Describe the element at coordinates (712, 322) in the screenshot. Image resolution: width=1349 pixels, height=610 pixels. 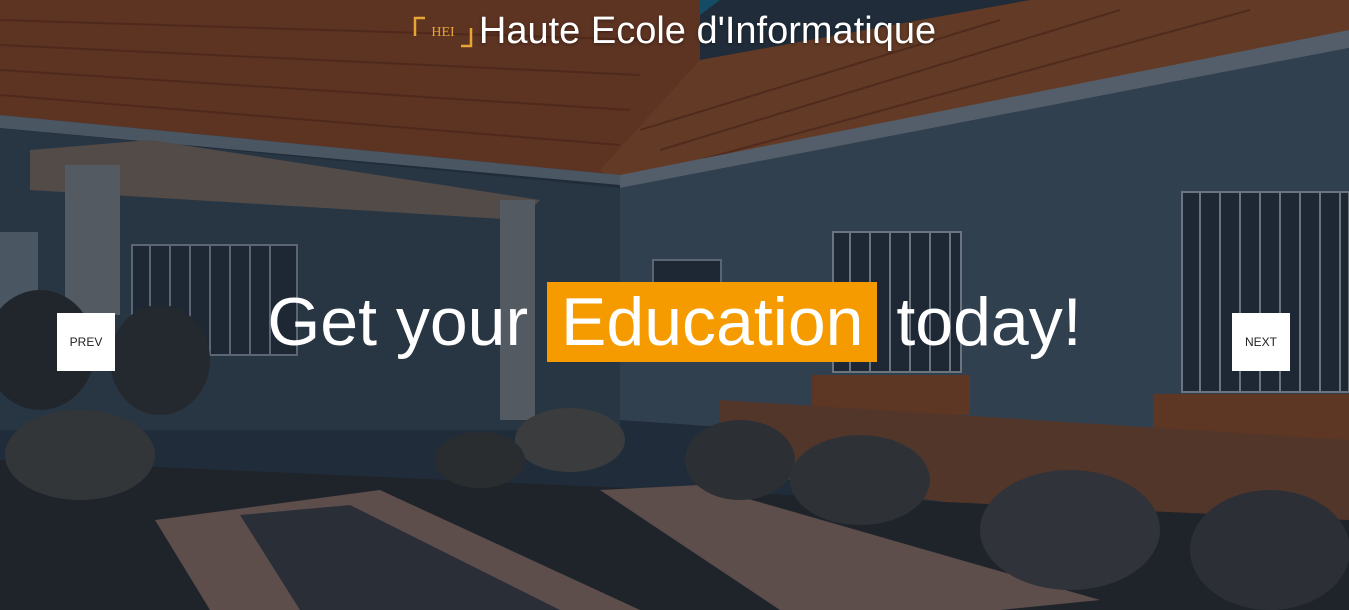
I see `headline-highlight: Education` at that location.